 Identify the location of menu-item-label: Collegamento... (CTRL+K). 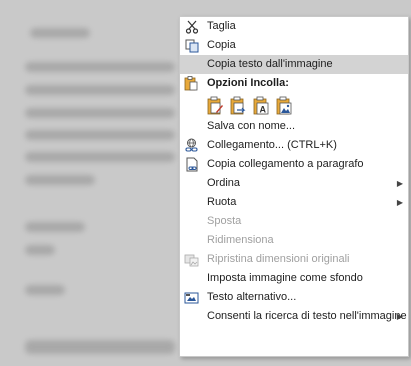
(272, 145).